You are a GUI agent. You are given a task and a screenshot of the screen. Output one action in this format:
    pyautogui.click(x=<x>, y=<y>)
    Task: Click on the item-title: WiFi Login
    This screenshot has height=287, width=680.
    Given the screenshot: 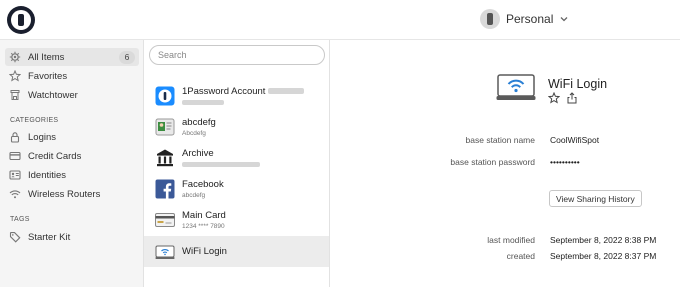 What is the action you would take?
    pyautogui.click(x=204, y=251)
    